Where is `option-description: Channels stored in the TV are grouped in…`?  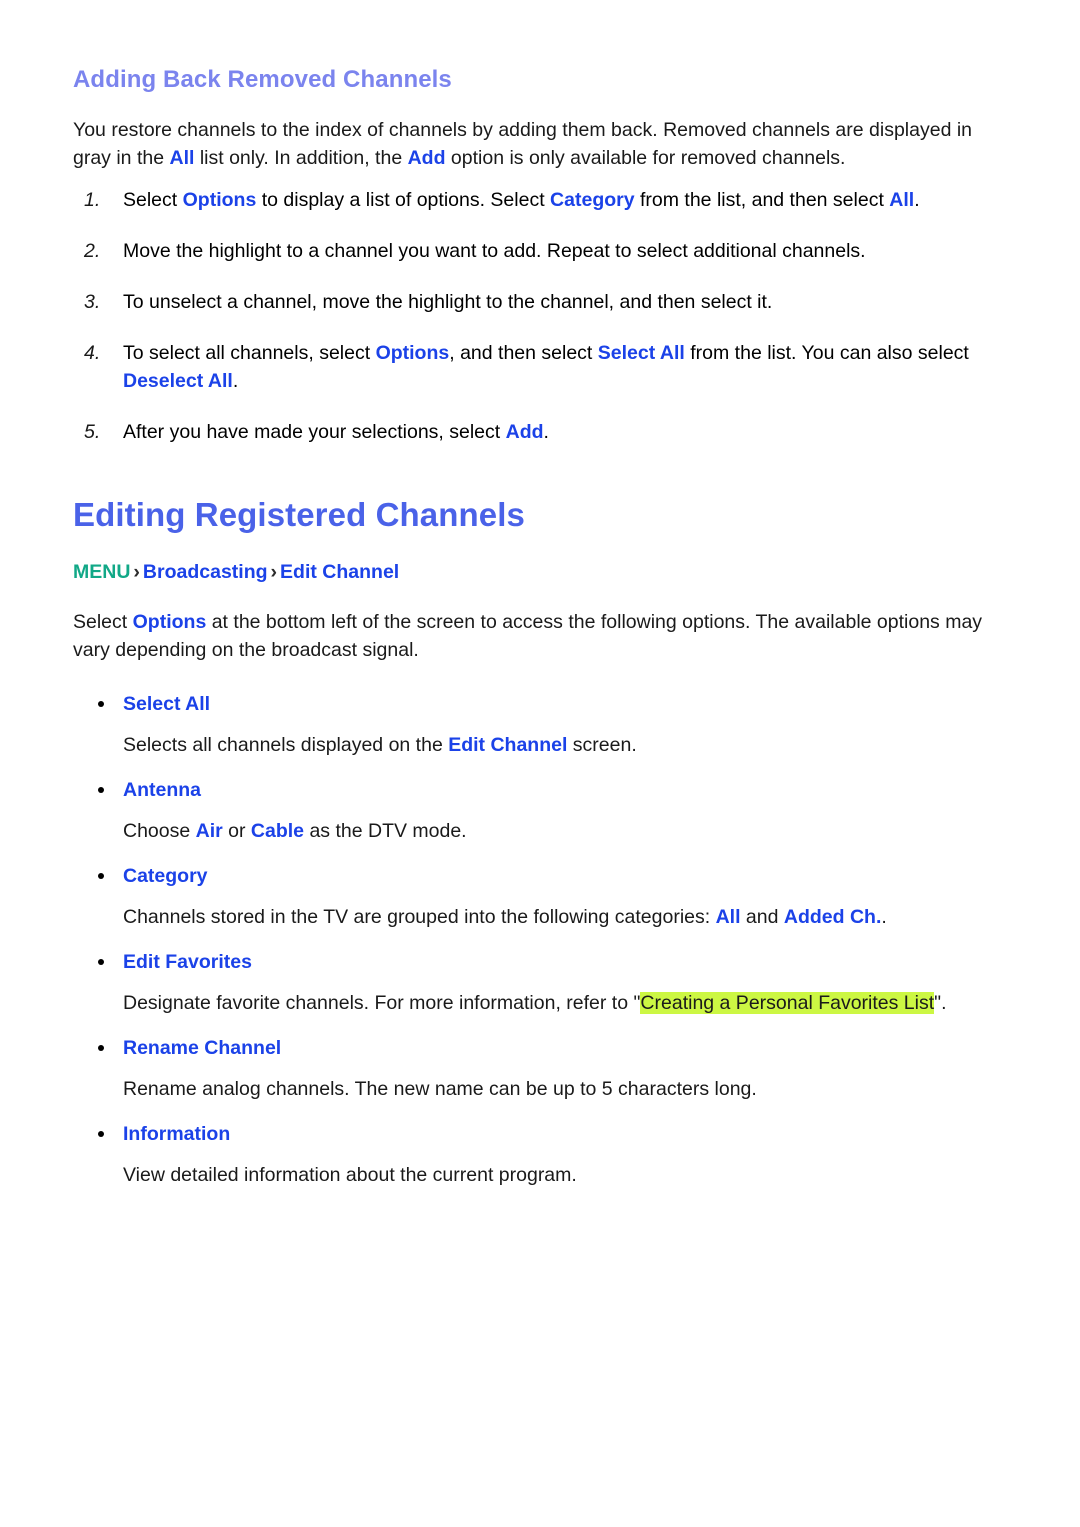 option-description: Channels stored in the TV are grouped in… is located at coordinates (541, 917).